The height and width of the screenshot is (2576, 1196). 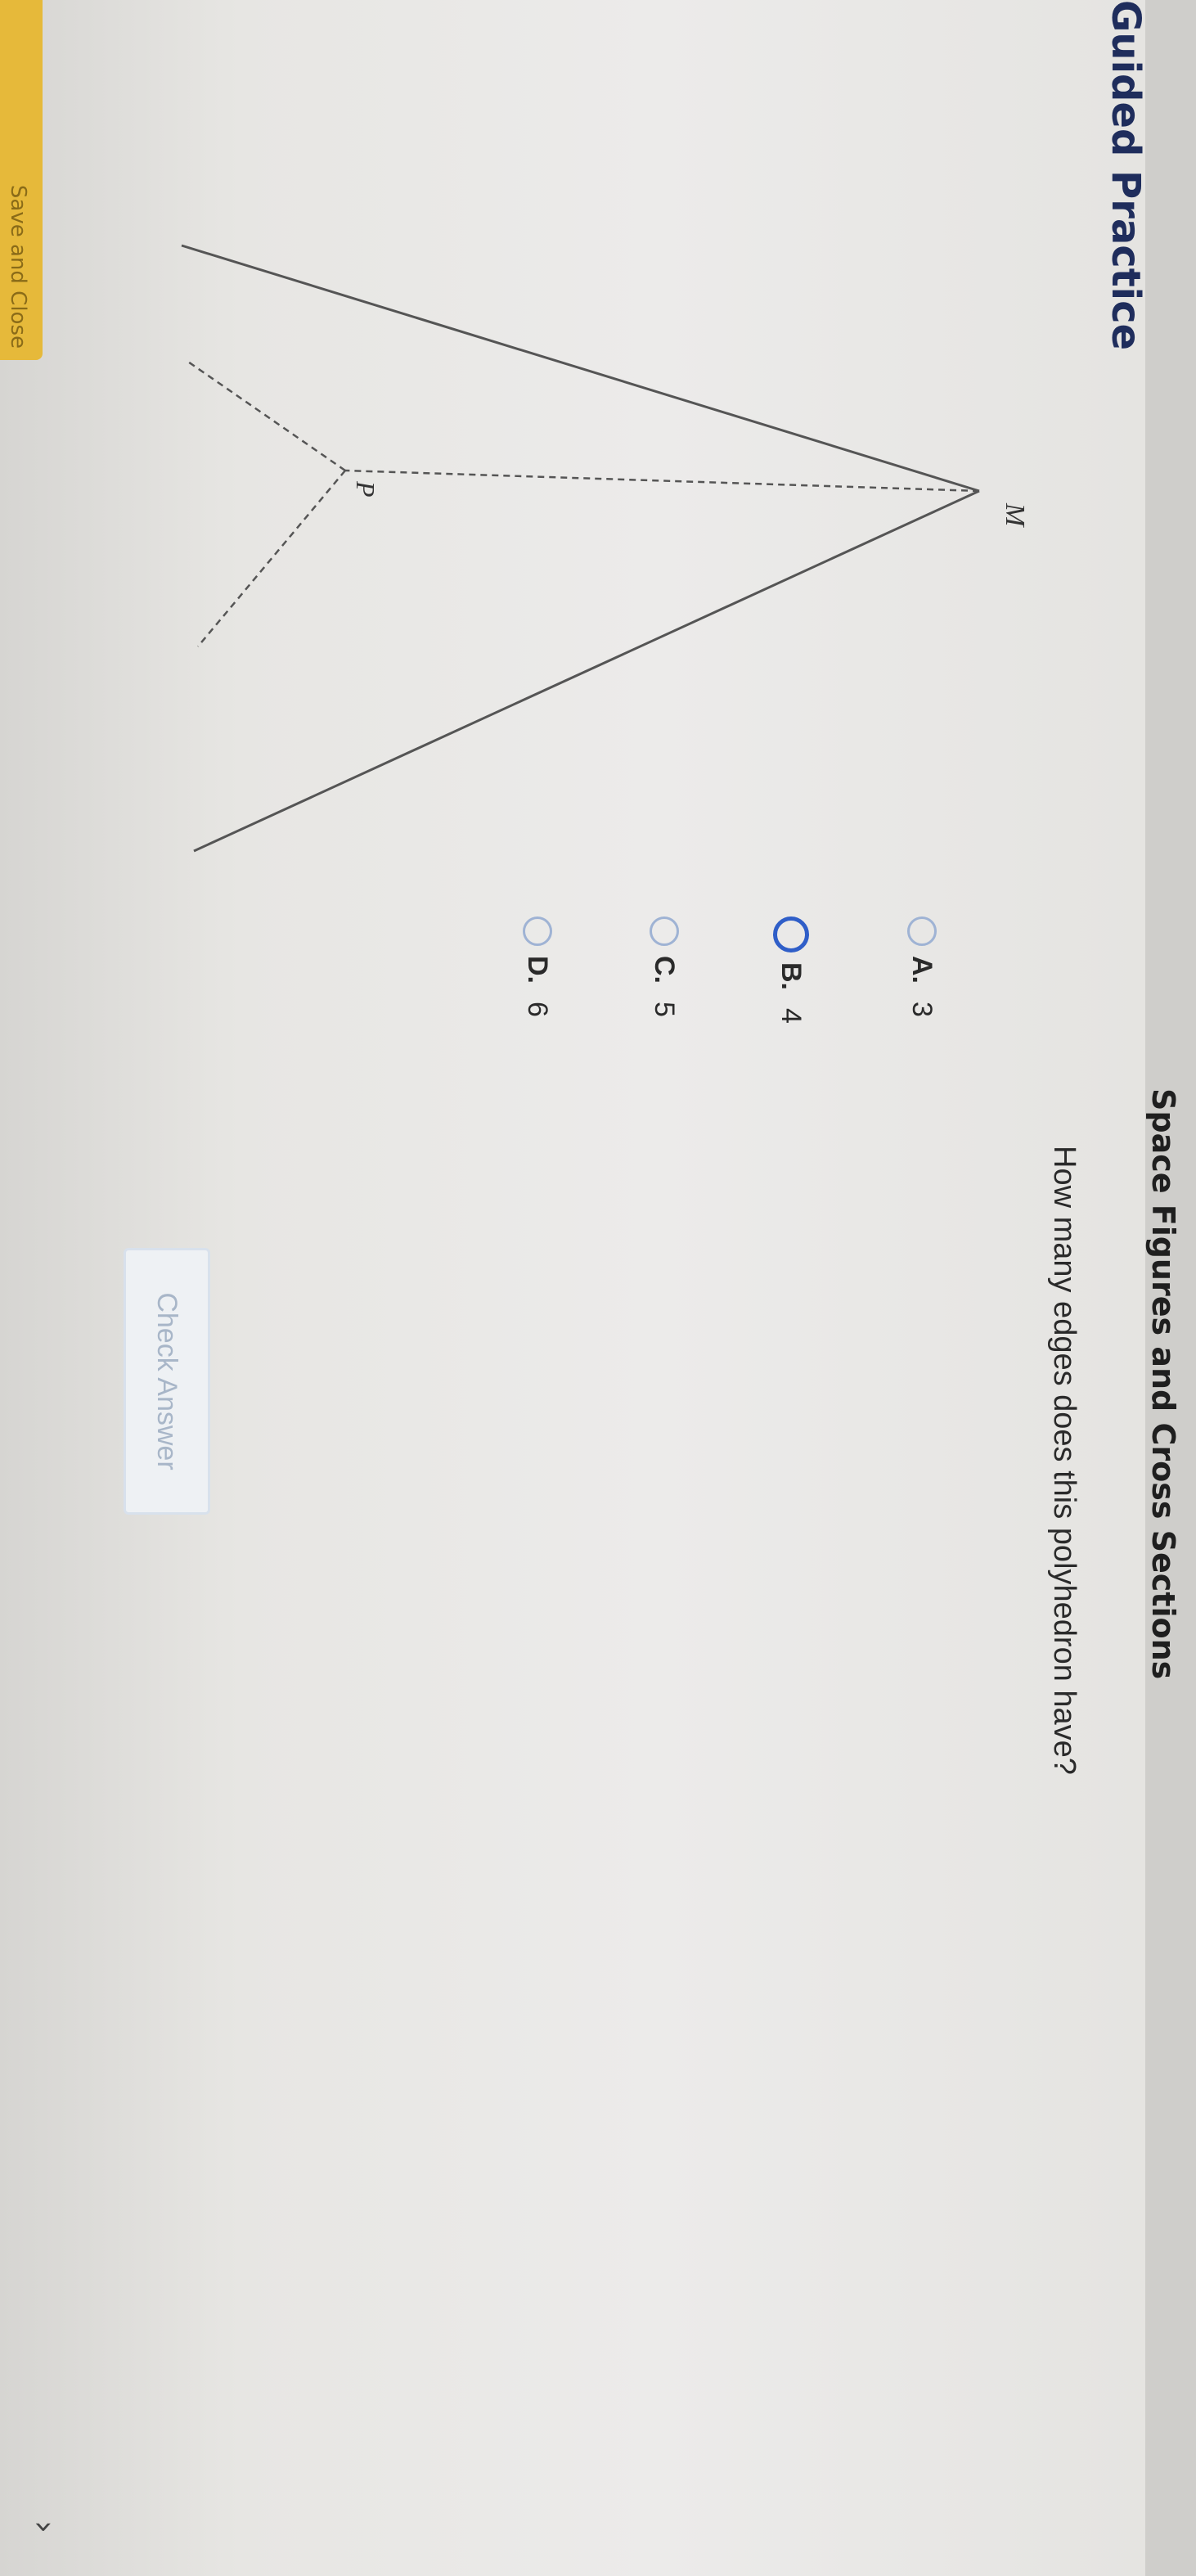 What do you see at coordinates (922, 1010) in the screenshot?
I see `choice-a-value: 3` at bounding box center [922, 1010].